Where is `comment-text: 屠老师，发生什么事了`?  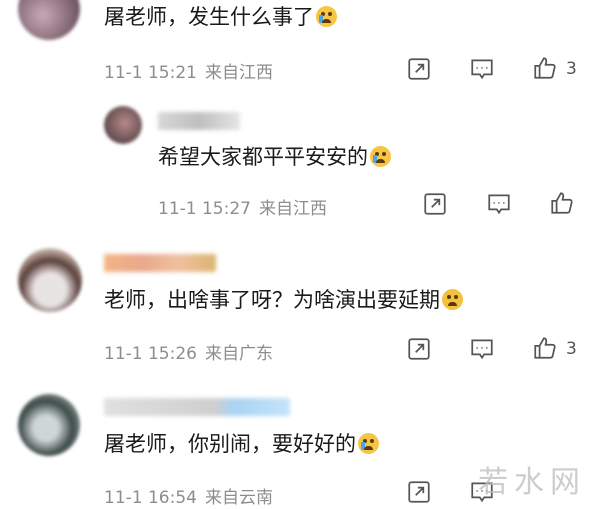
comment-text: 屠老师，发生什么事了 is located at coordinates (220, 17).